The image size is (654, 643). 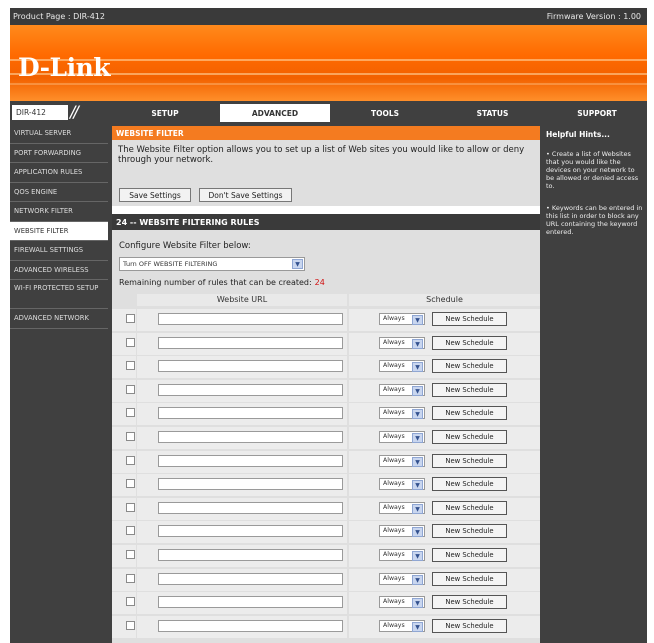 I want to click on sidebar-item-advanced-network: ADVANCED NETWORK, so click(x=59, y=319).